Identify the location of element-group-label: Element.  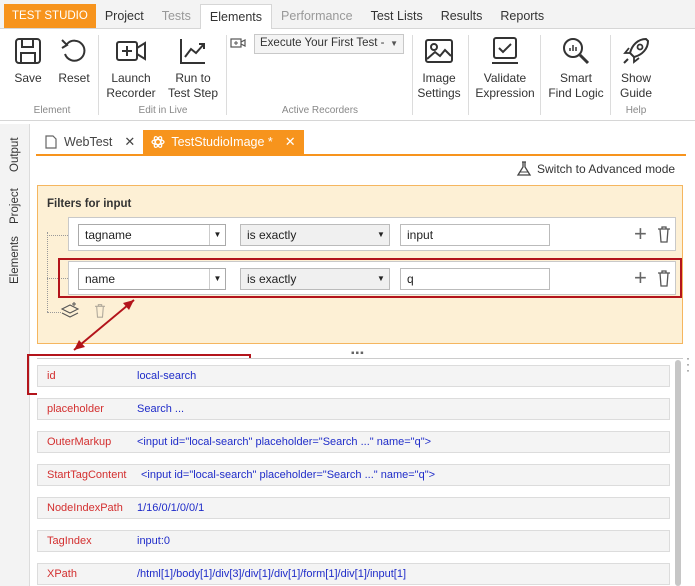
(52, 110).